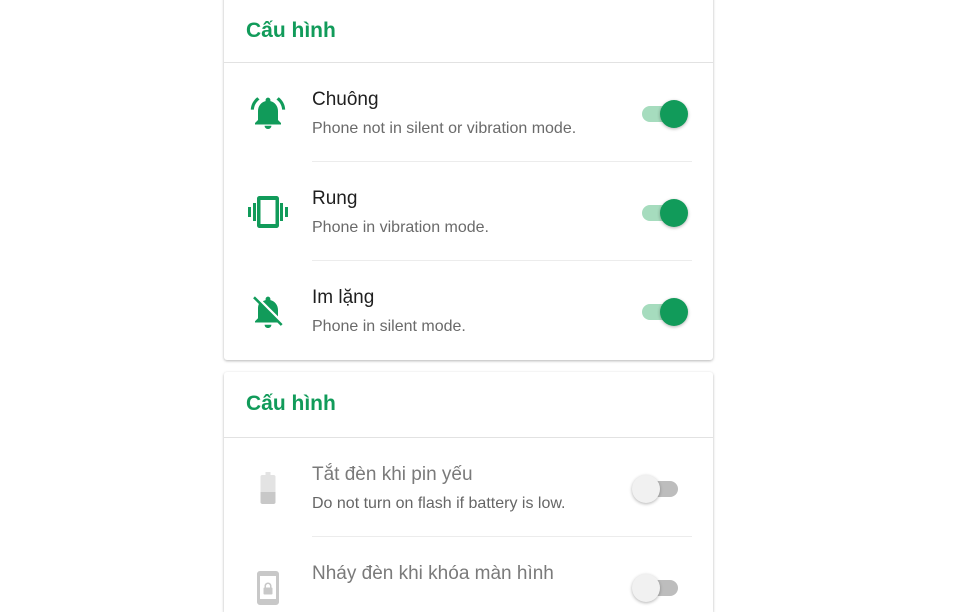  I want to click on setting-subtitle: Phone not in silent or vibration mode., so click(444, 128).